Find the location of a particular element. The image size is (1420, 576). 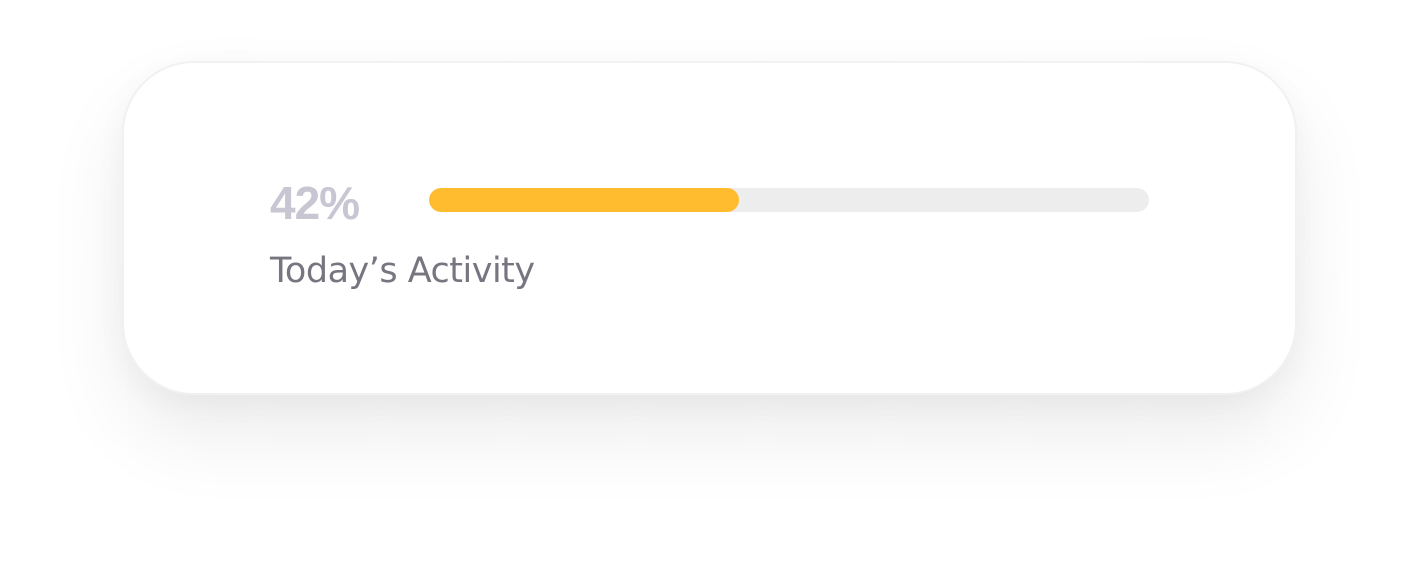

activity-progress-fill is located at coordinates (584, 200).